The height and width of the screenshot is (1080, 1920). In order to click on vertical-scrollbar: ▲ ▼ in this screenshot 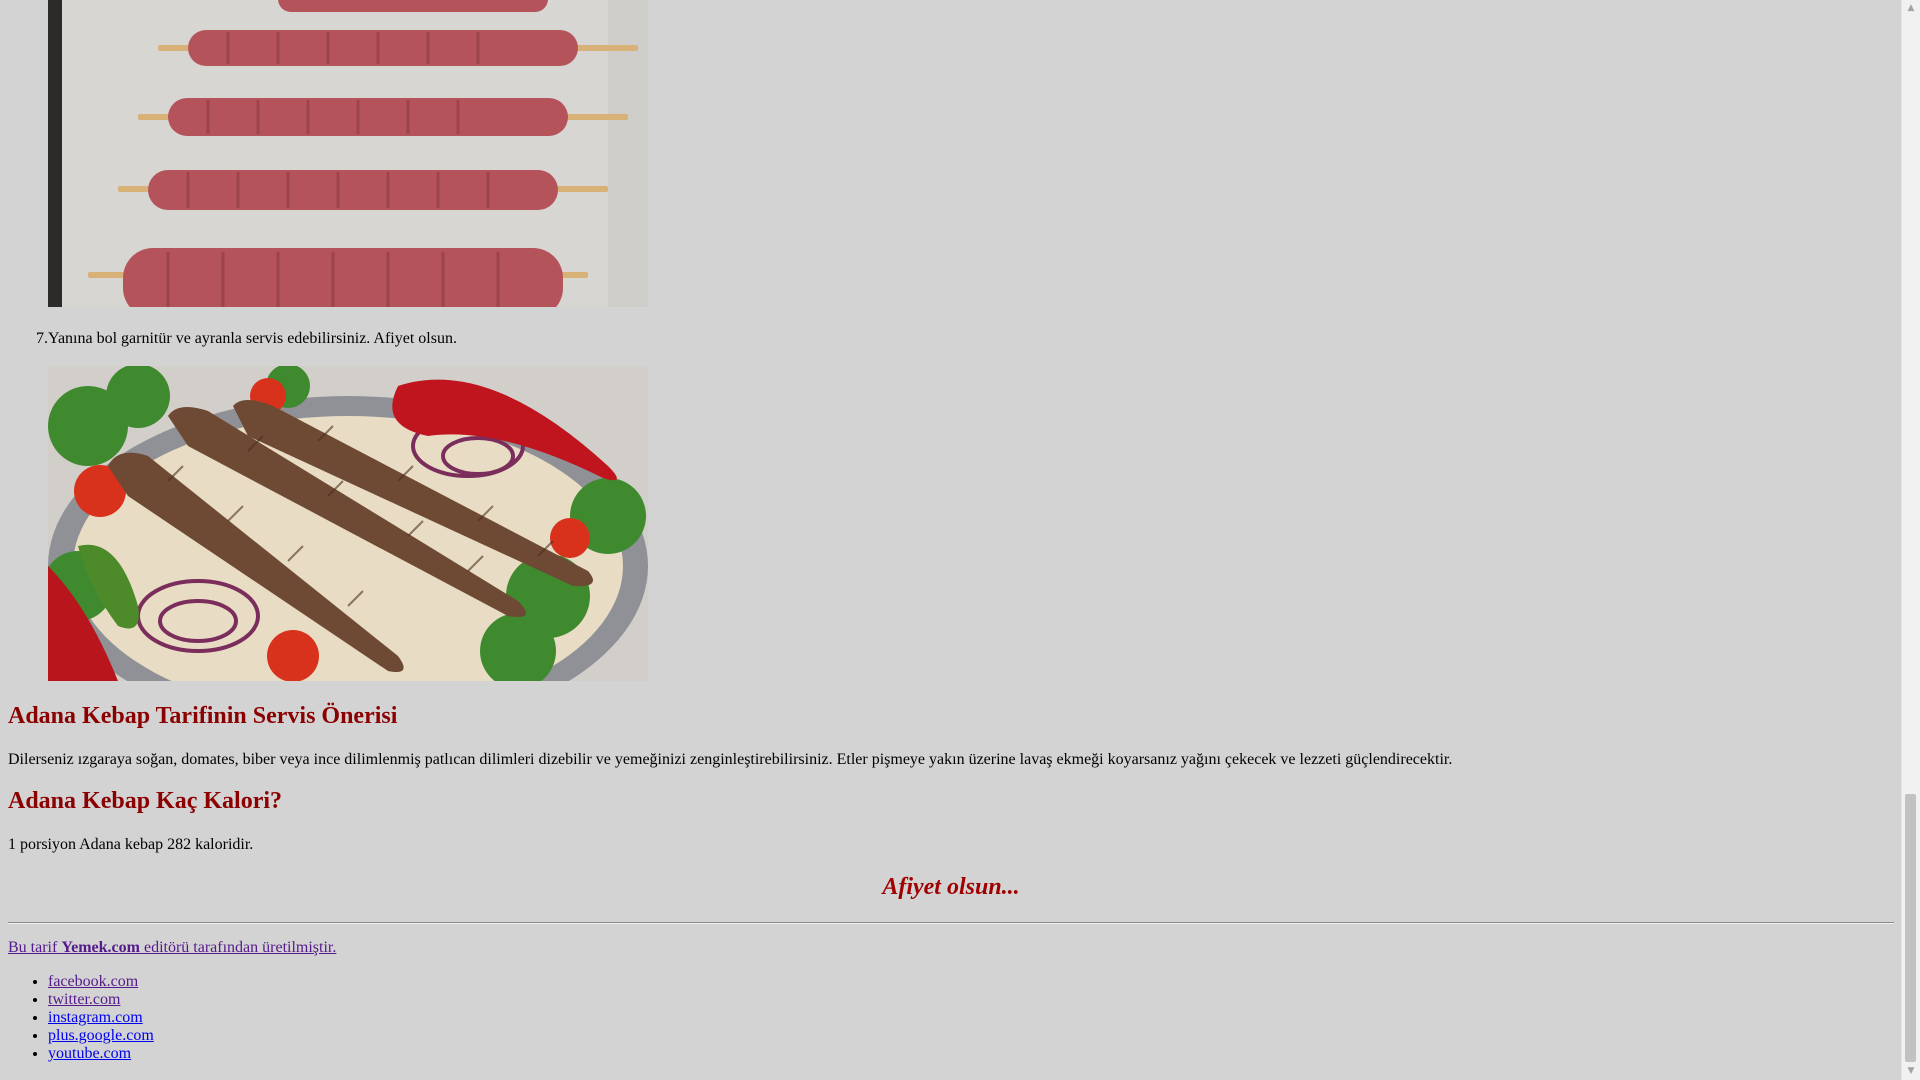, I will do `click(1910, 540)`.